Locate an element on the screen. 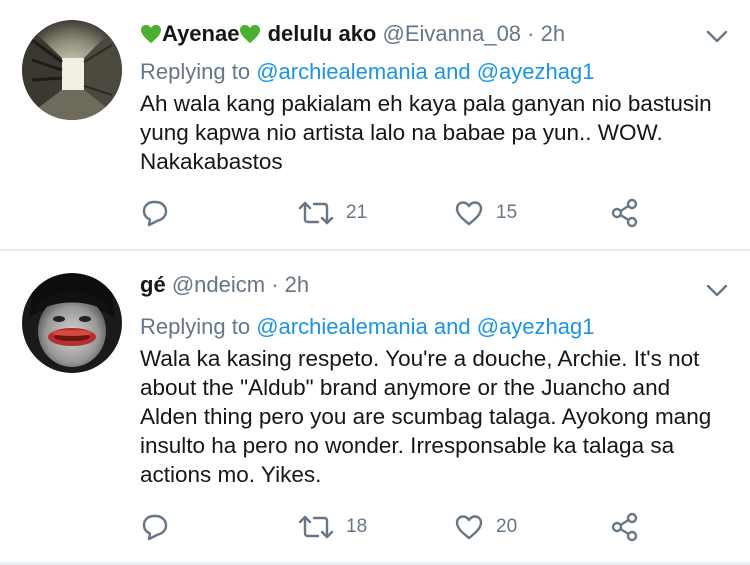 The width and height of the screenshot is (750, 565). retweet-count: 21 is located at coordinates (357, 212).